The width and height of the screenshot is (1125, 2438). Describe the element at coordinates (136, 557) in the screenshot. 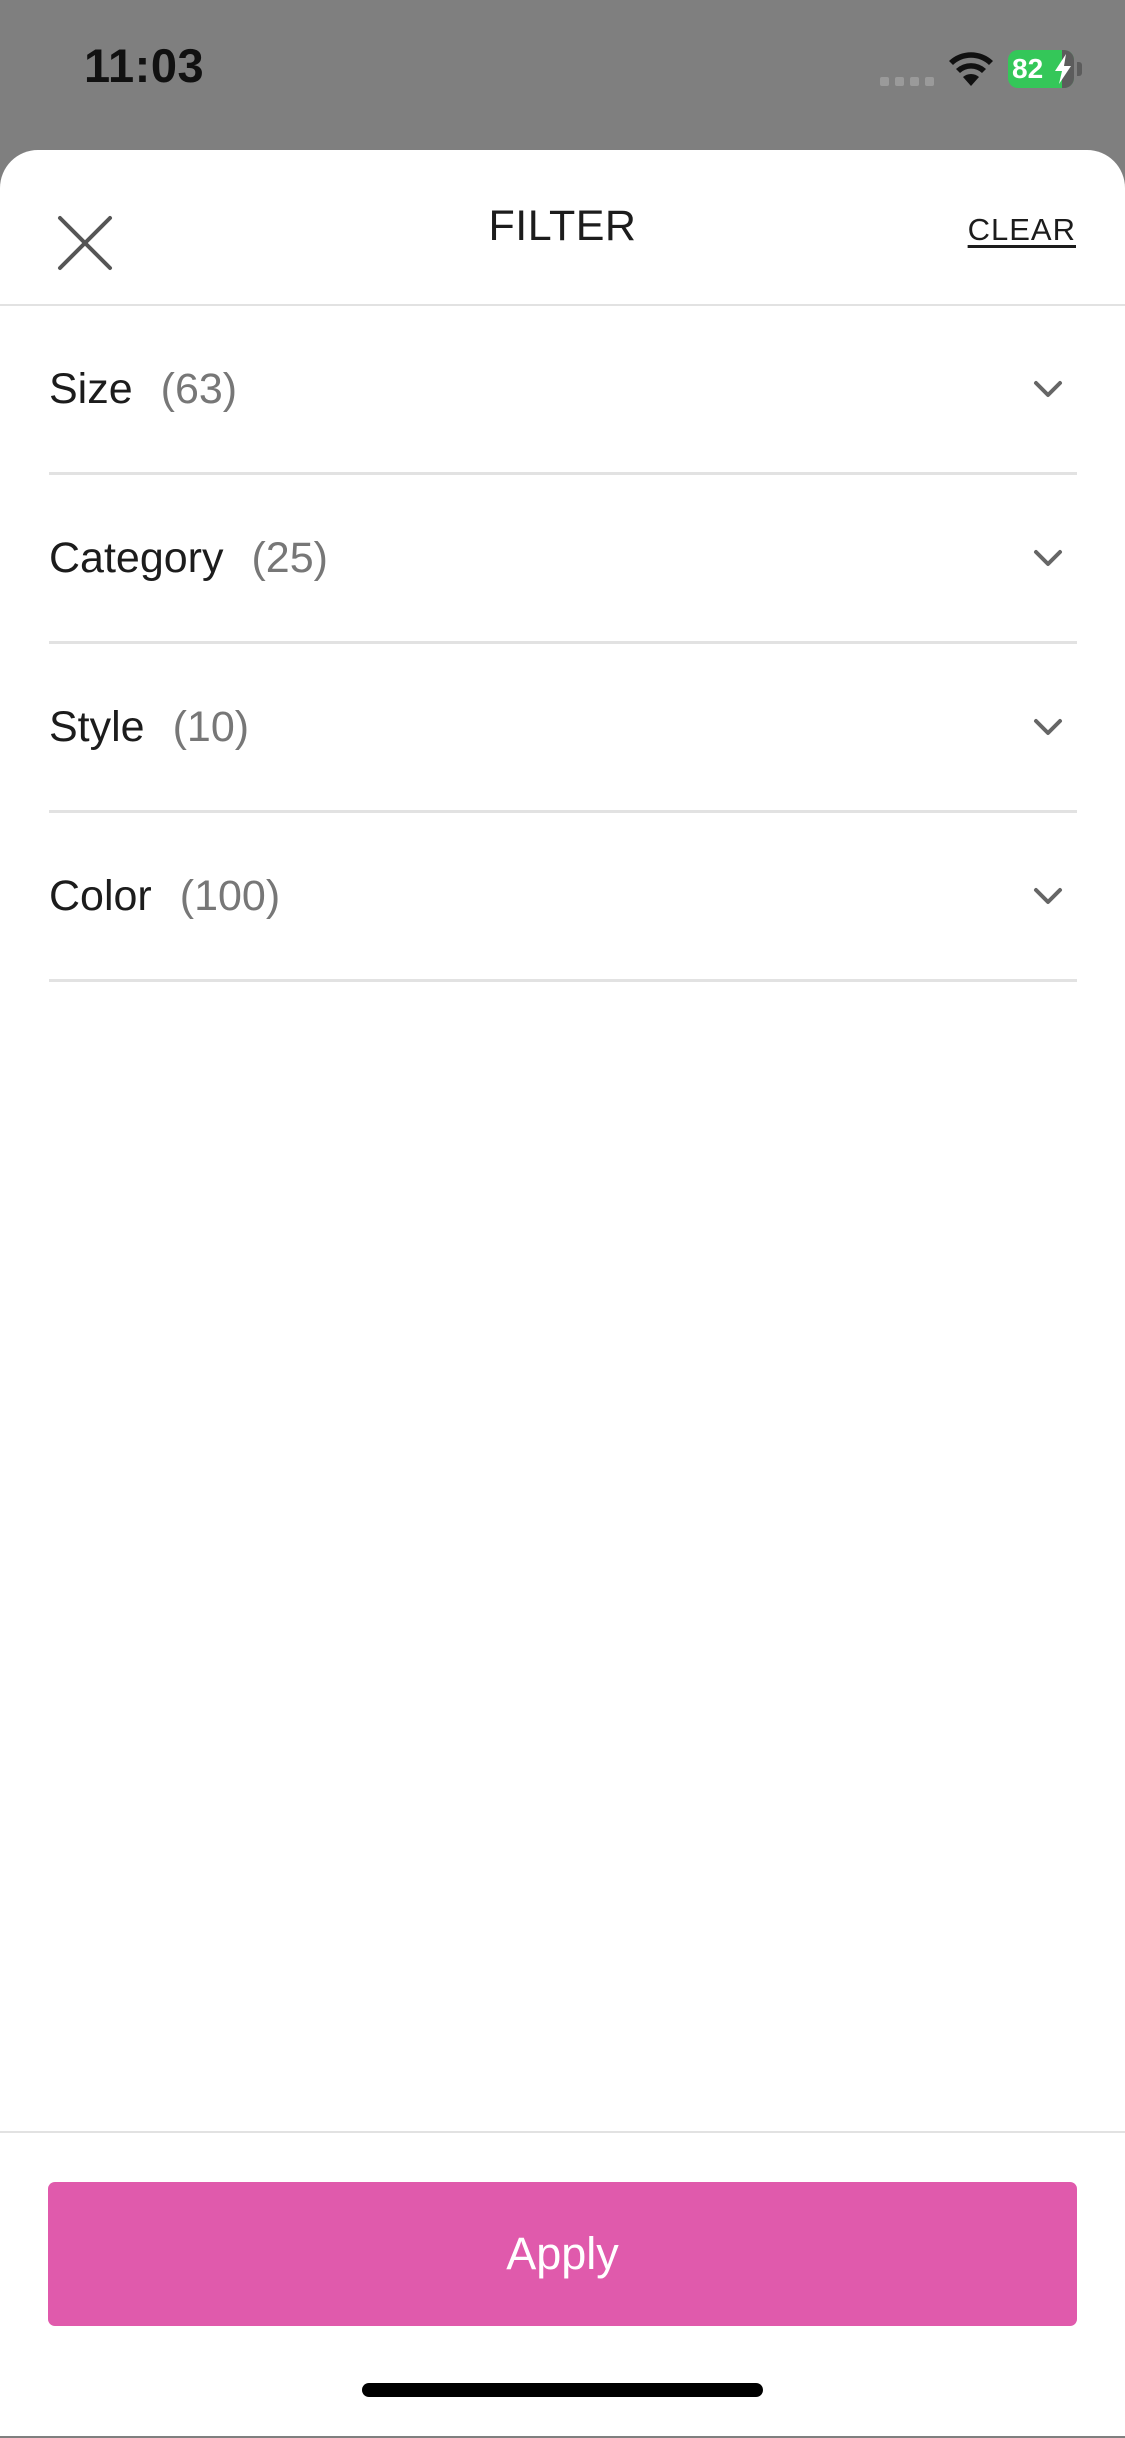

I see `filter-name: Category` at that location.